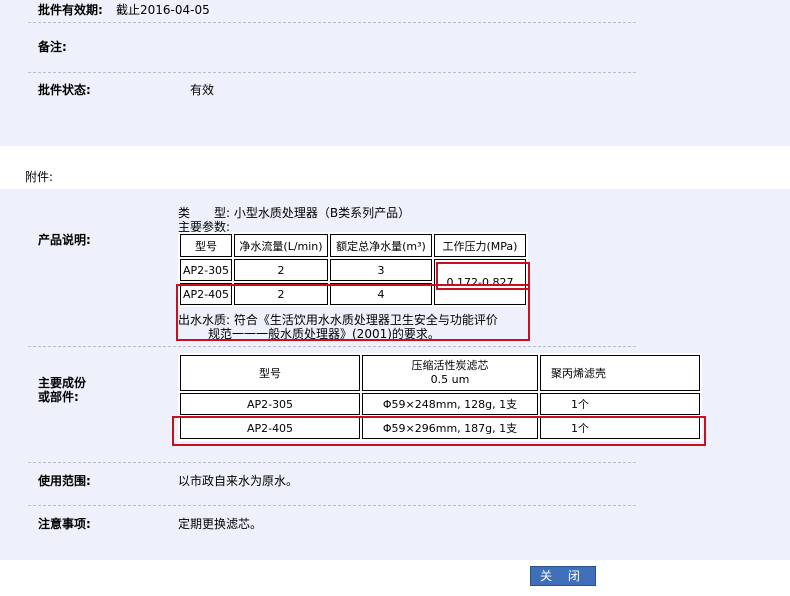  What do you see at coordinates (281, 245) in the screenshot?
I see `params-header-flow: 净水流量(L/min)` at bounding box center [281, 245].